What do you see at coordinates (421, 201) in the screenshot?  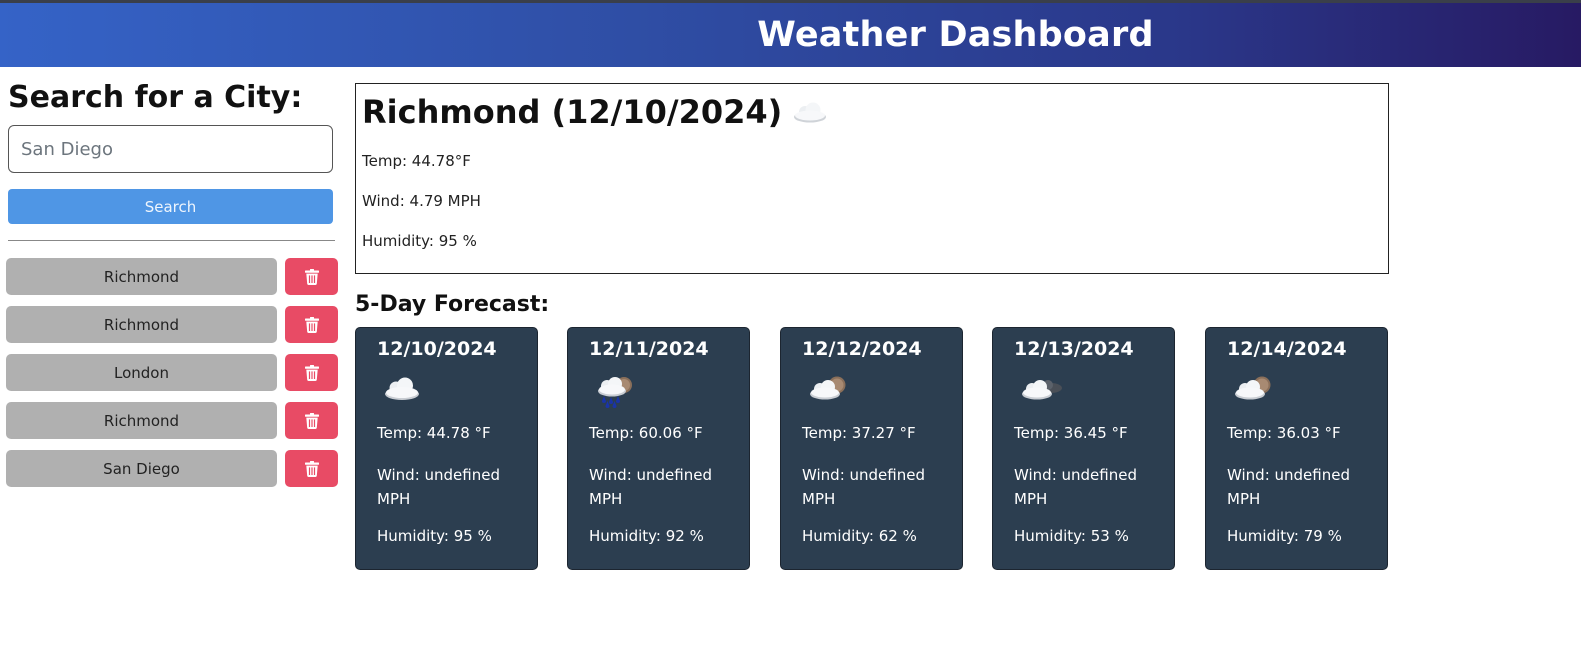 I see `current-wind: Wind: 4.79 MPH` at bounding box center [421, 201].